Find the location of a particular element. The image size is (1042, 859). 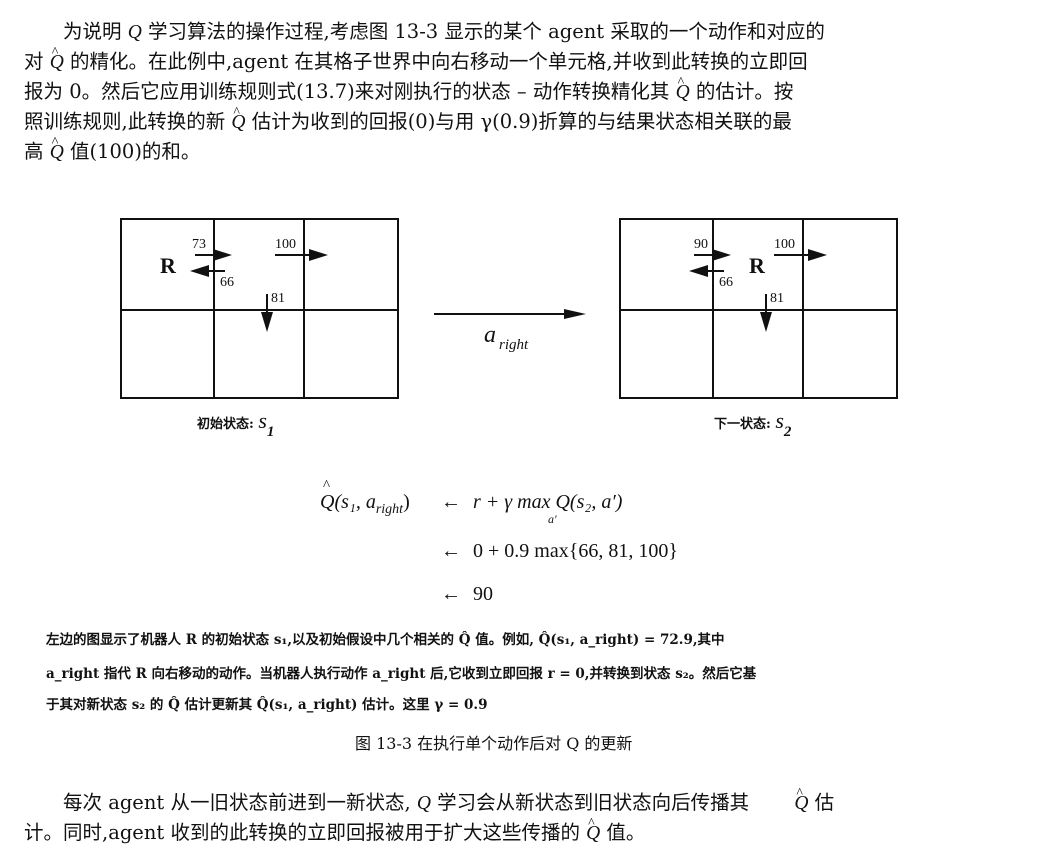

equation-rhs-2: 0 + 0.9 max{66, 81, 100} is located at coordinates (575, 551).